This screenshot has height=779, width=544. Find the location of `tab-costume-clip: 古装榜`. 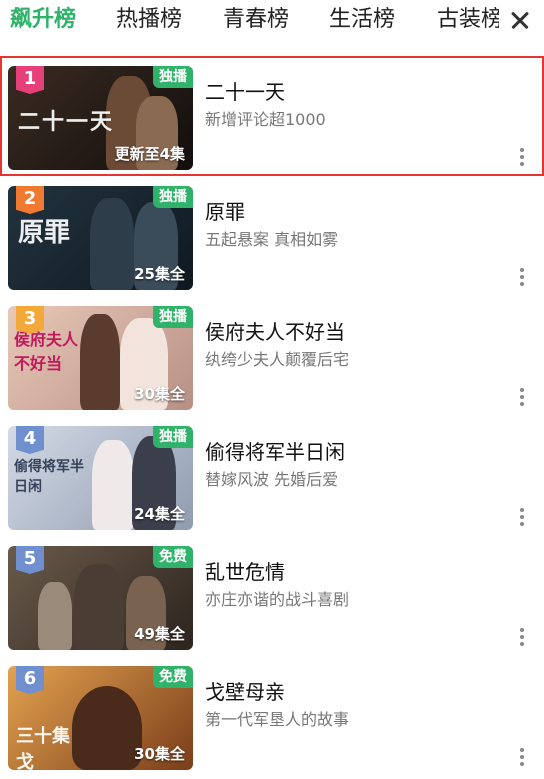

tab-costume-clip: 古装榜 is located at coordinates (466, 20).